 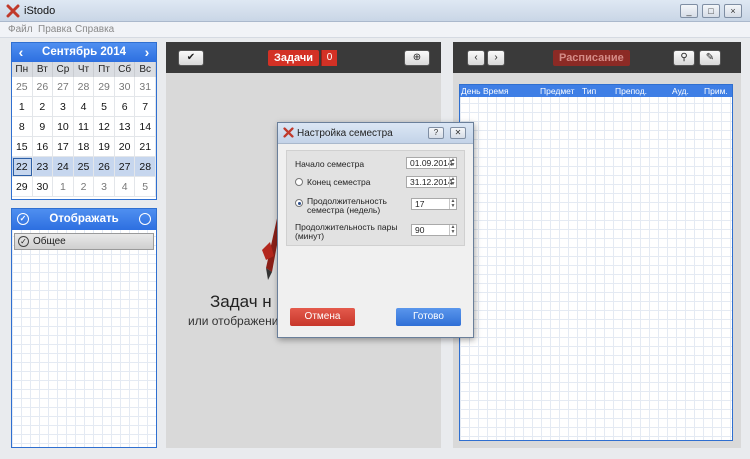 I want to click on location-button: ⚲, so click(x=684, y=58).